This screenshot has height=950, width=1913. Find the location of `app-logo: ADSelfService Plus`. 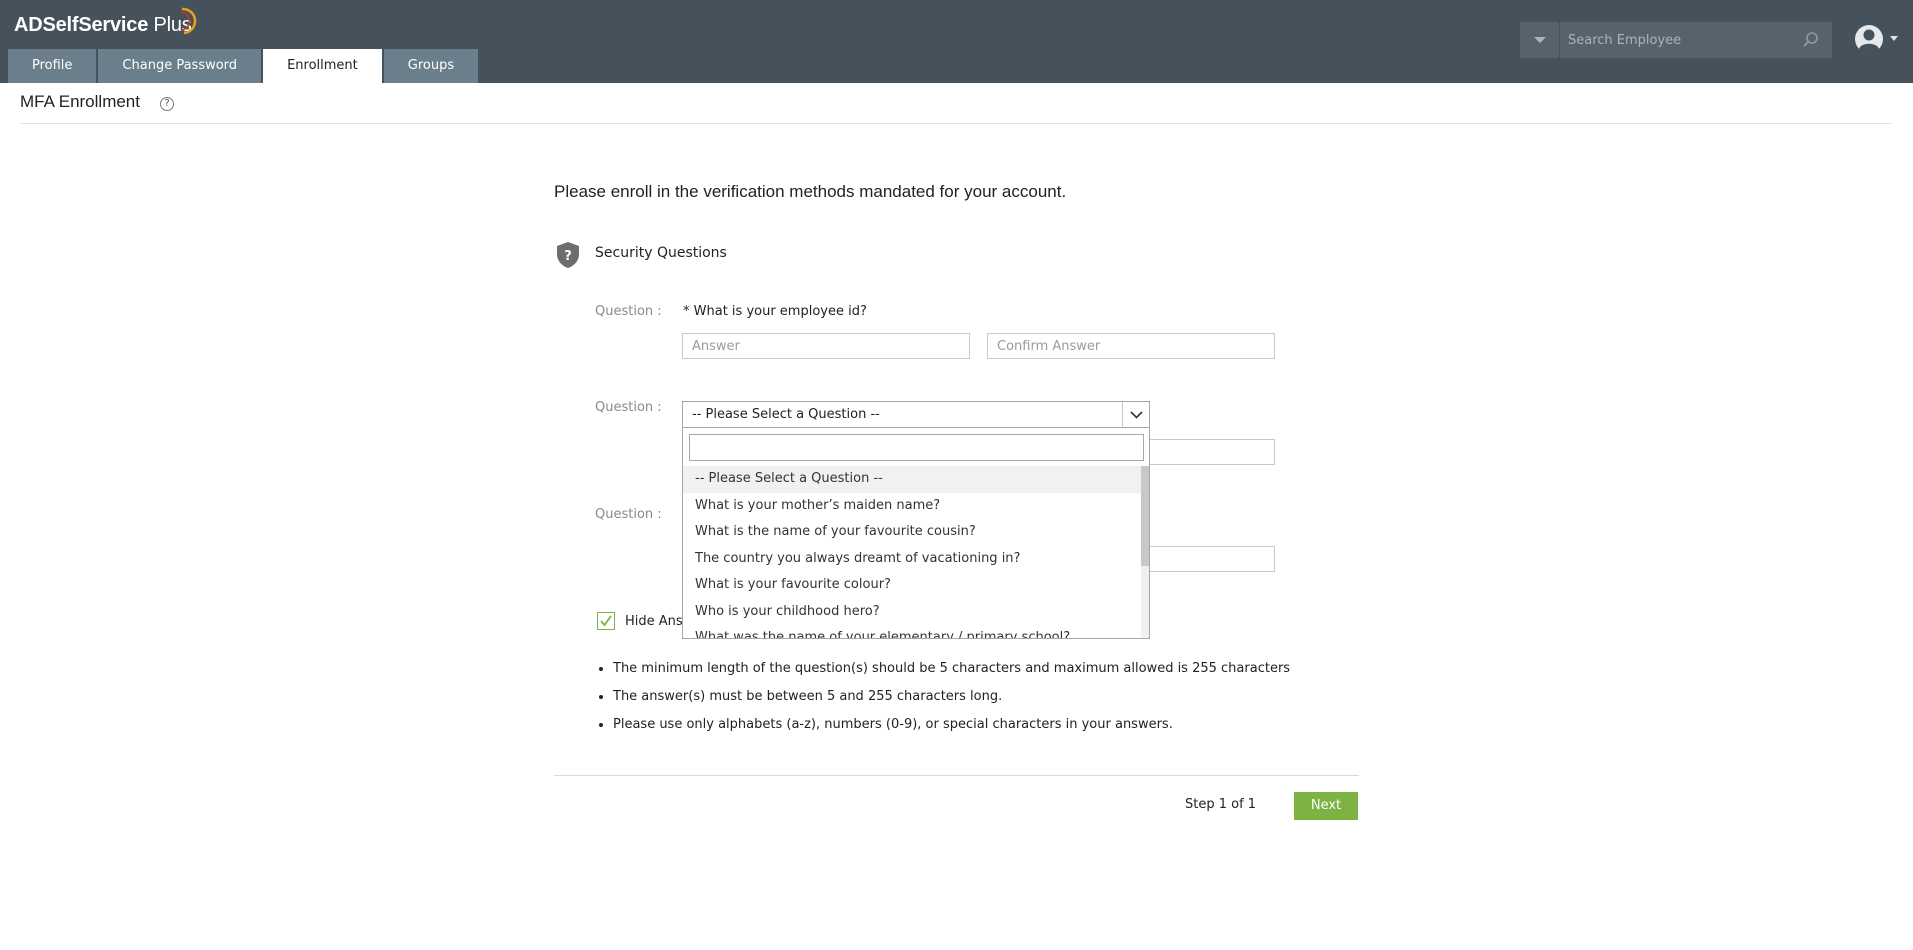

app-logo: ADSelfService Plus is located at coordinates (103, 25).